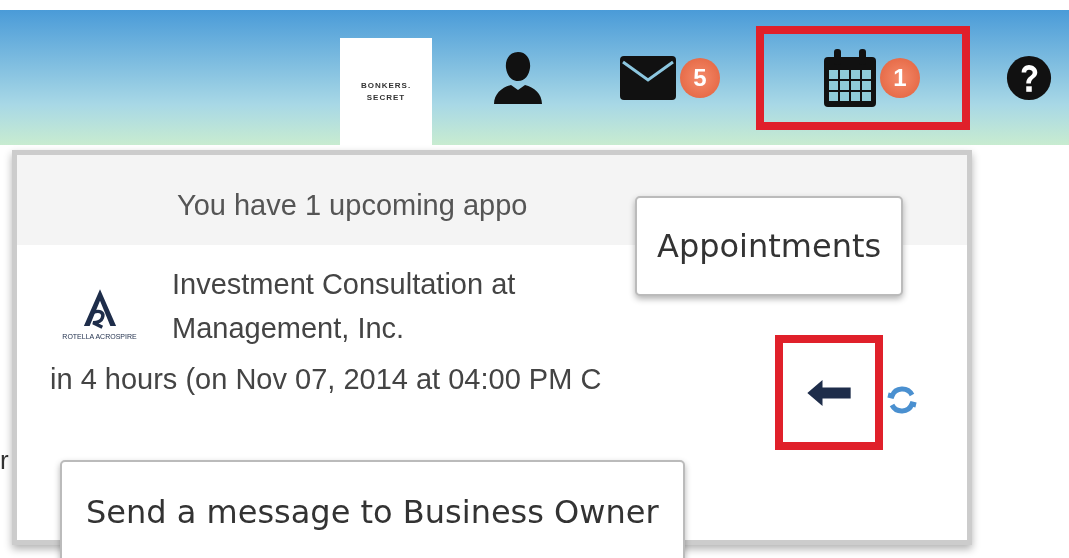 This screenshot has height=558, width=1069. I want to click on count-badge: 1, so click(900, 77).